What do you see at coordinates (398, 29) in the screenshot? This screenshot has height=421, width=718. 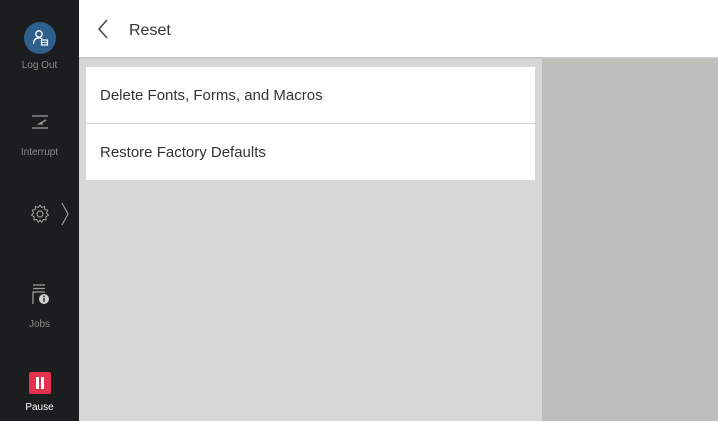 I see `header-bar: Reset` at bounding box center [398, 29].